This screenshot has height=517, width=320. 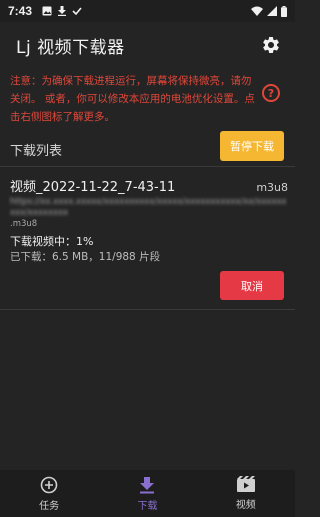 I want to click on plus-circle-icon, so click(x=49, y=484).